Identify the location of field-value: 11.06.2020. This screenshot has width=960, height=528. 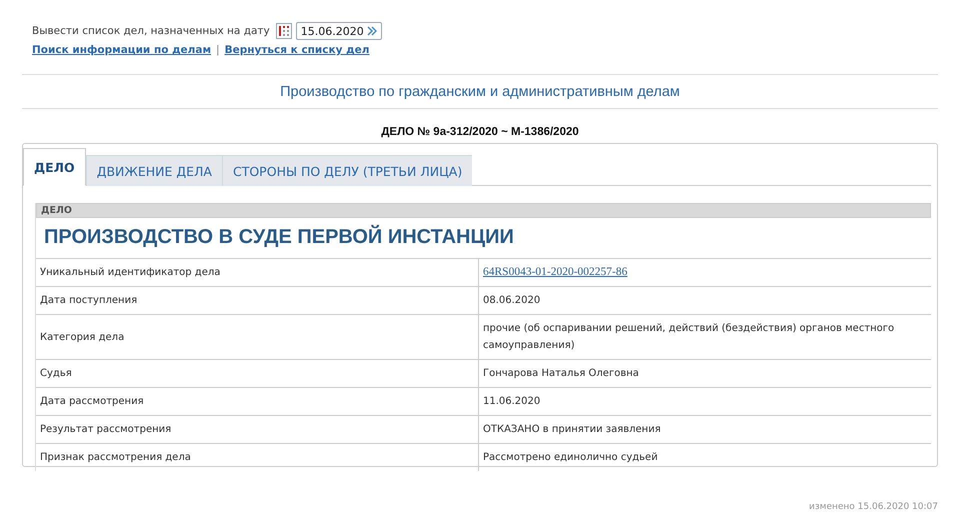
(704, 402).